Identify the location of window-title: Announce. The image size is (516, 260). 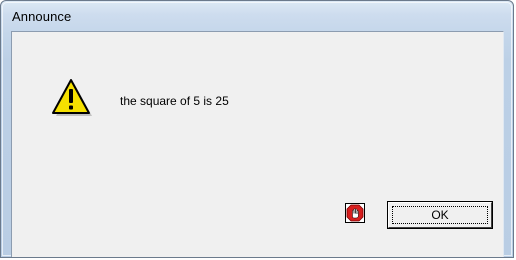
(42, 16).